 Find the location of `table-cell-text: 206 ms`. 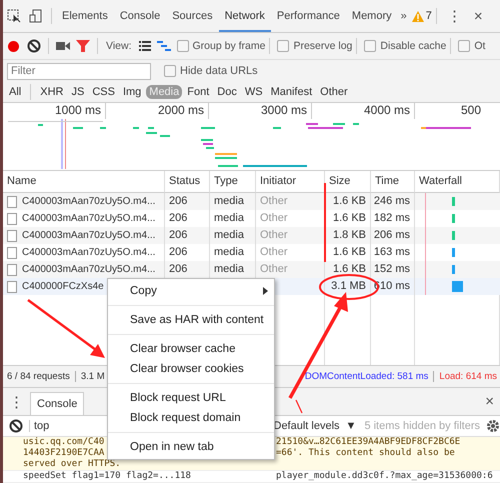

table-cell-text: 206 ms is located at coordinates (392, 235).